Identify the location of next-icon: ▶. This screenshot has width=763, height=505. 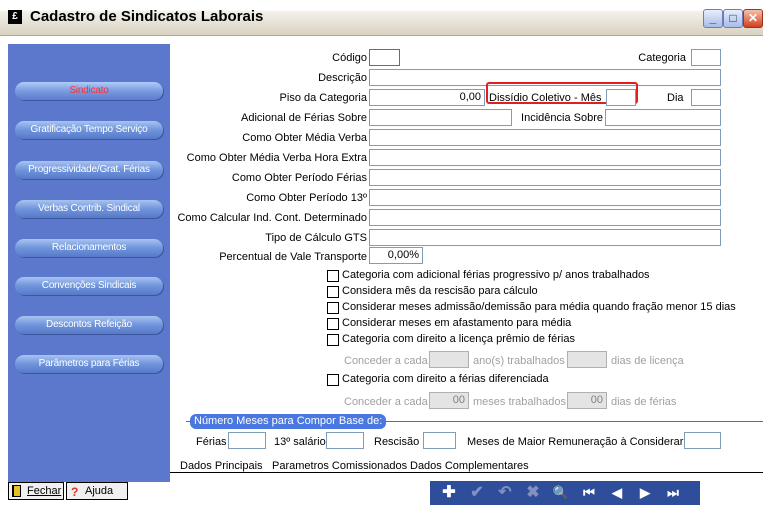
(645, 493).